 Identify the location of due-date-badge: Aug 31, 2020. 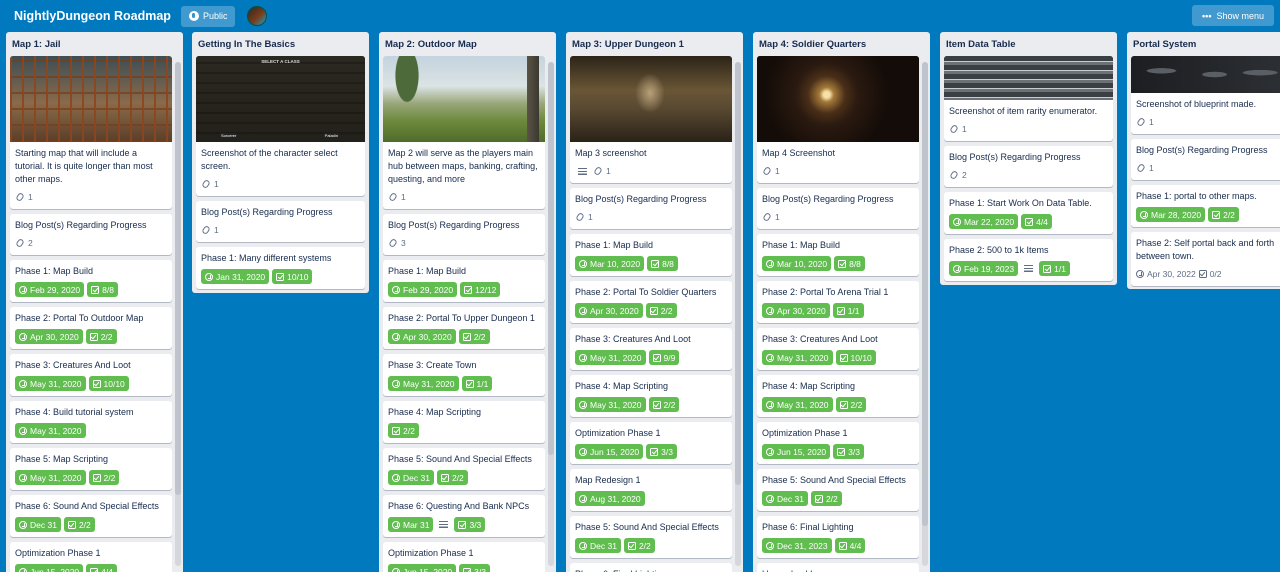
(610, 498).